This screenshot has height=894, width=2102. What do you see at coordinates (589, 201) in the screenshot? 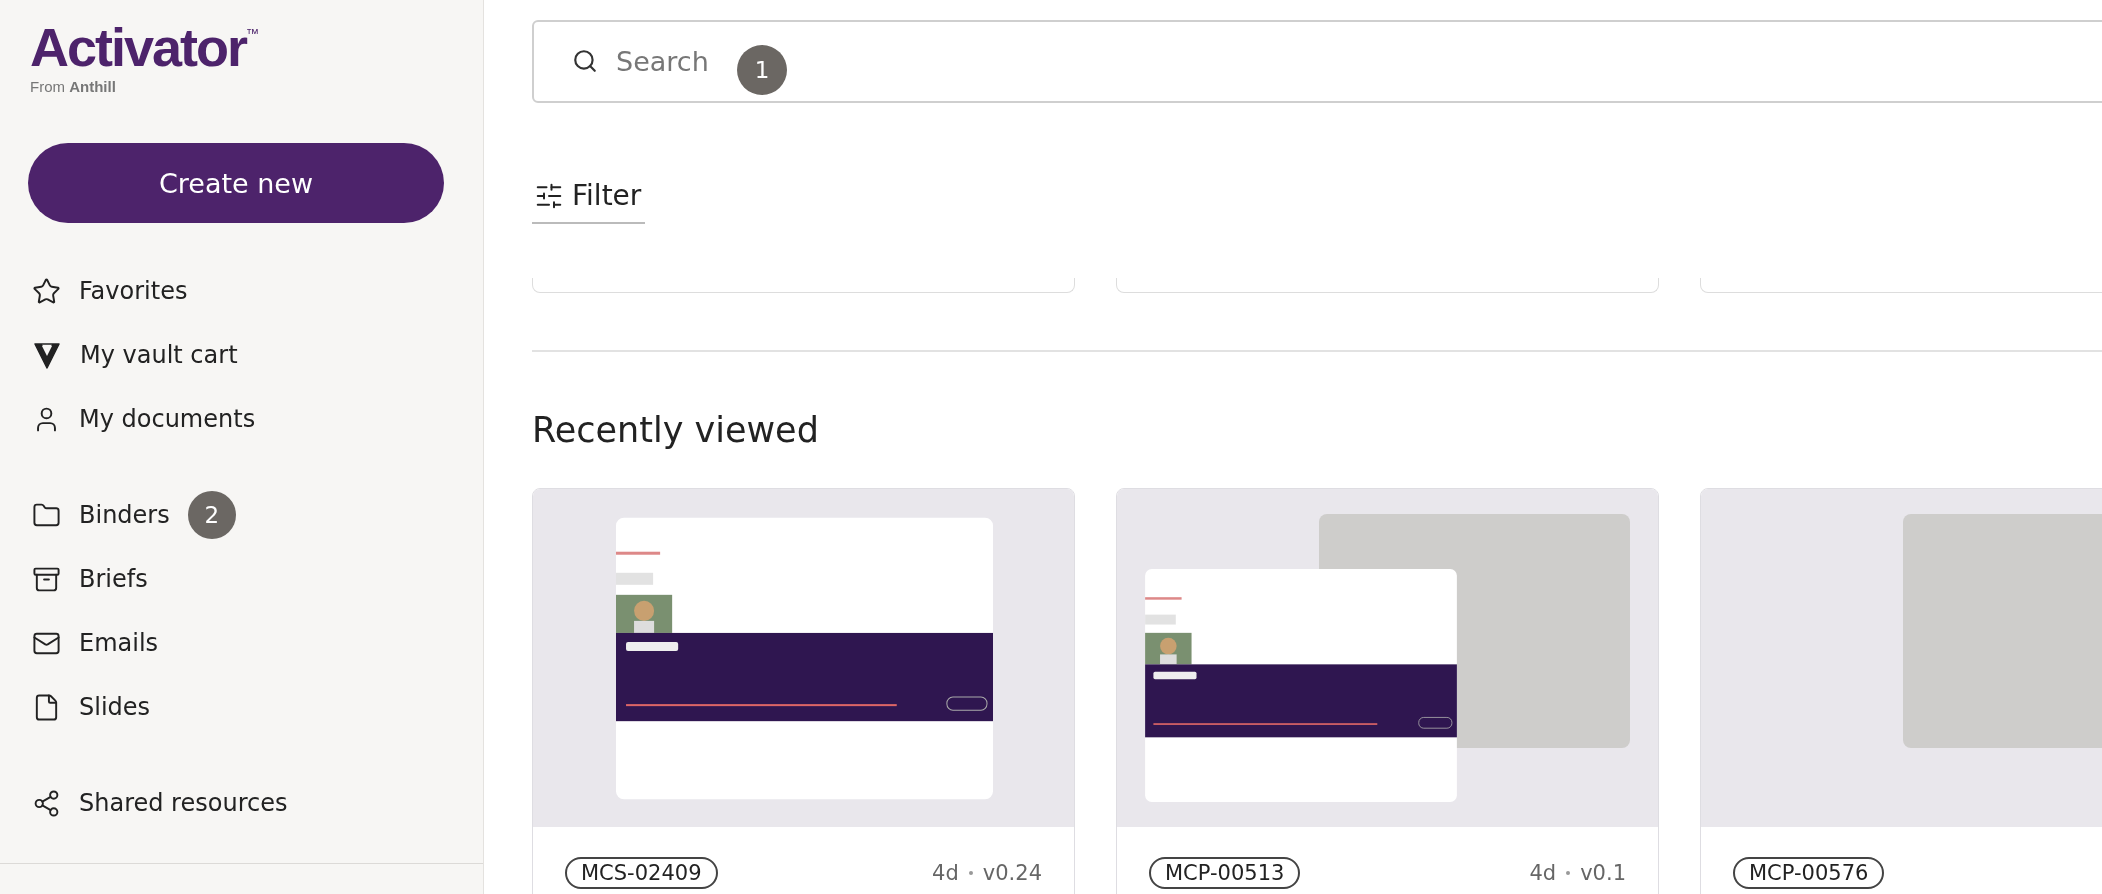
I see `filter-button: Filter` at bounding box center [589, 201].